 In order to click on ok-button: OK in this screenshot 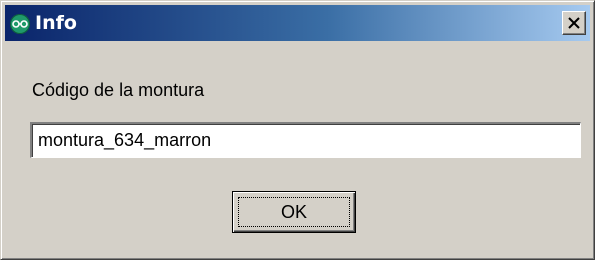, I will do `click(294, 212)`.